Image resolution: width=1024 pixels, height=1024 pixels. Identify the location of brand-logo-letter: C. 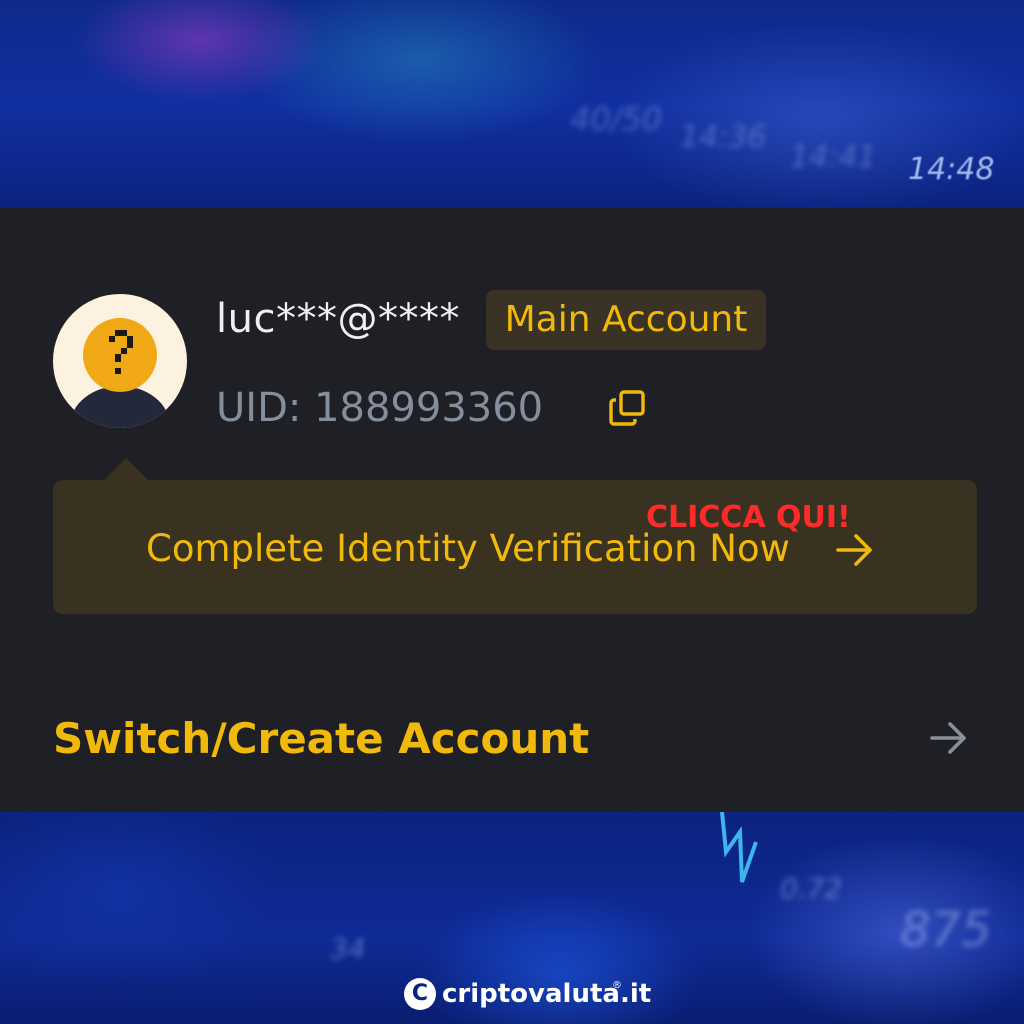
(420, 993).